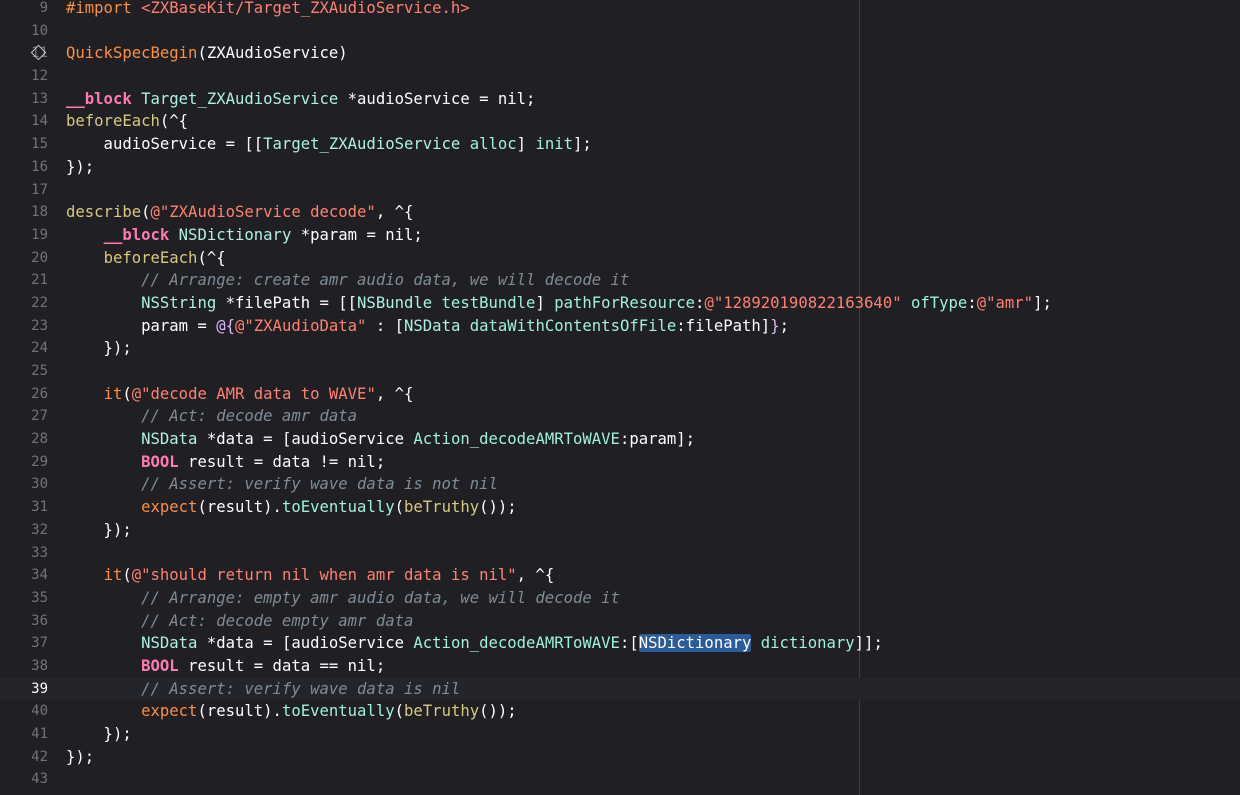 The height and width of the screenshot is (795, 1240). What do you see at coordinates (39, 416) in the screenshot?
I see `line-number: 27` at bounding box center [39, 416].